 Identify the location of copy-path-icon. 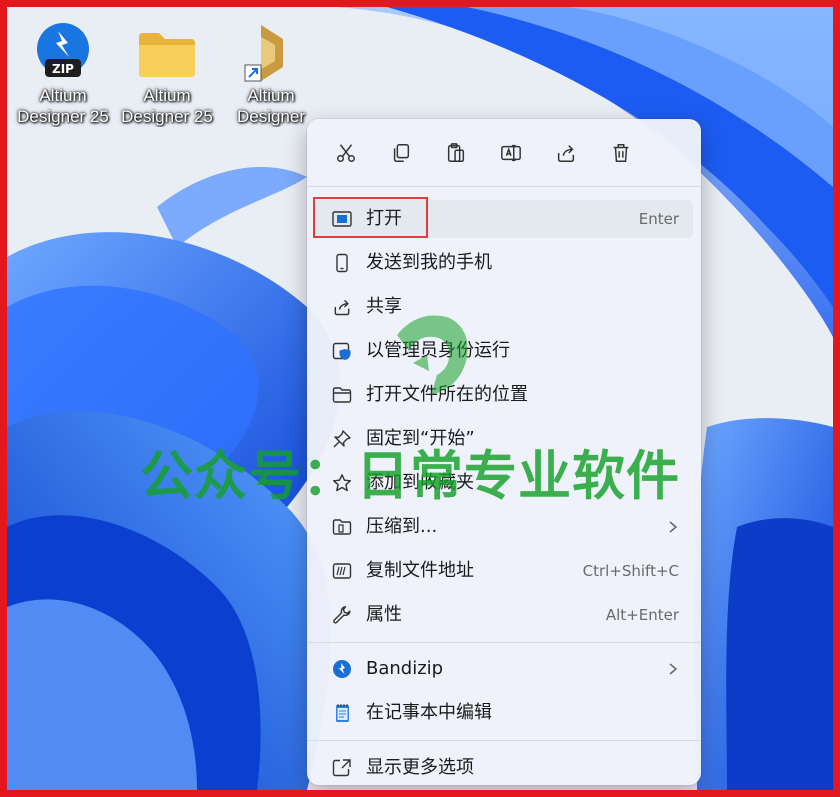
(342, 571).